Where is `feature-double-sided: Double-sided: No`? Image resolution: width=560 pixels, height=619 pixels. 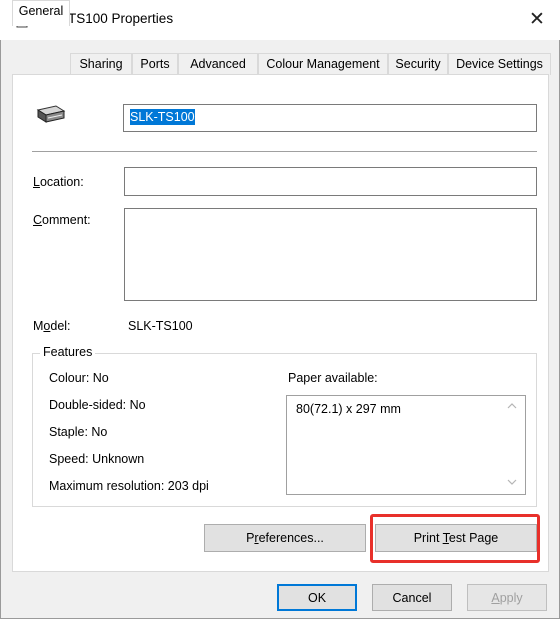
feature-double-sided: Double-sided: No is located at coordinates (97, 405).